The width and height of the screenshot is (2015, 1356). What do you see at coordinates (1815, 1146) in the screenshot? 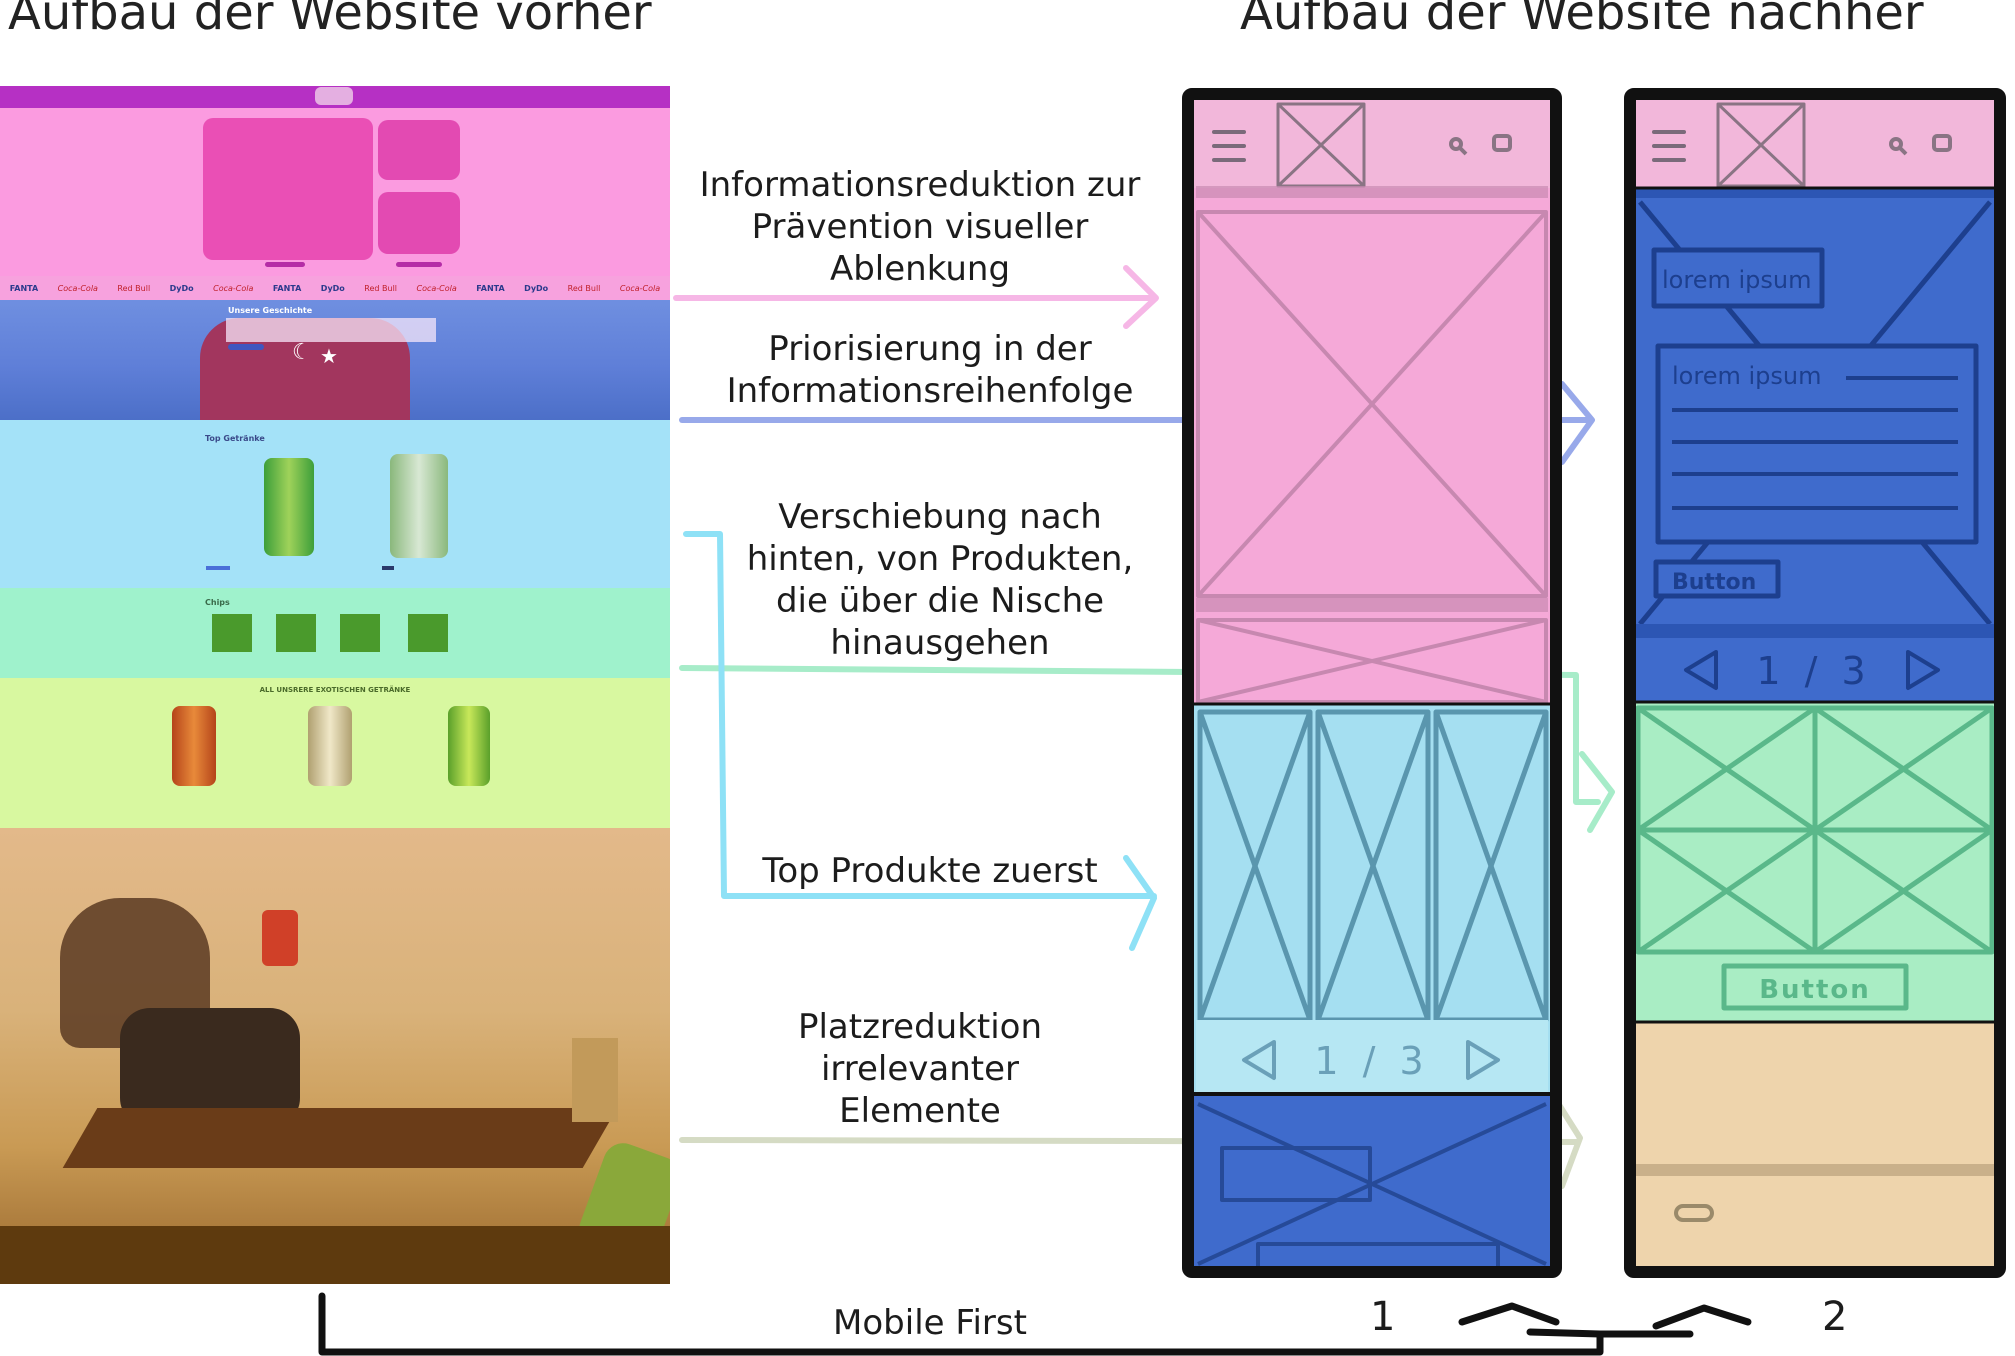
I see `wf2-beige-block` at bounding box center [1815, 1146].